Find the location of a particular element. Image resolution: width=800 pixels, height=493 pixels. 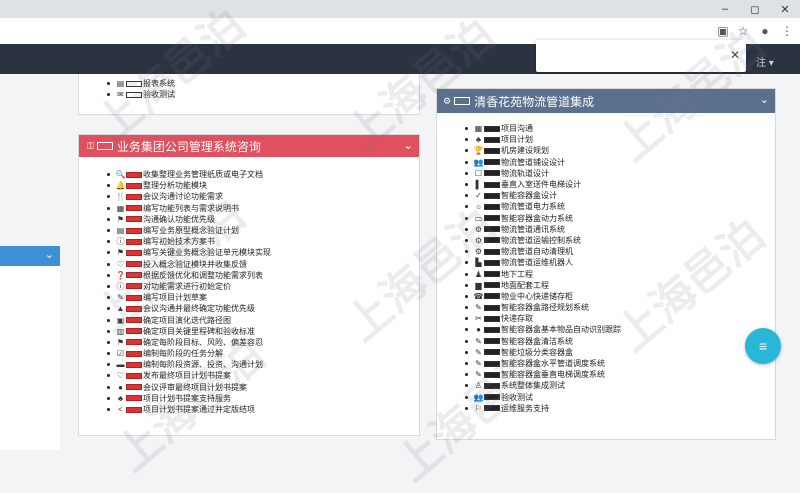

item-label: 垂直入室送件电梯设计 is located at coordinates (541, 185).